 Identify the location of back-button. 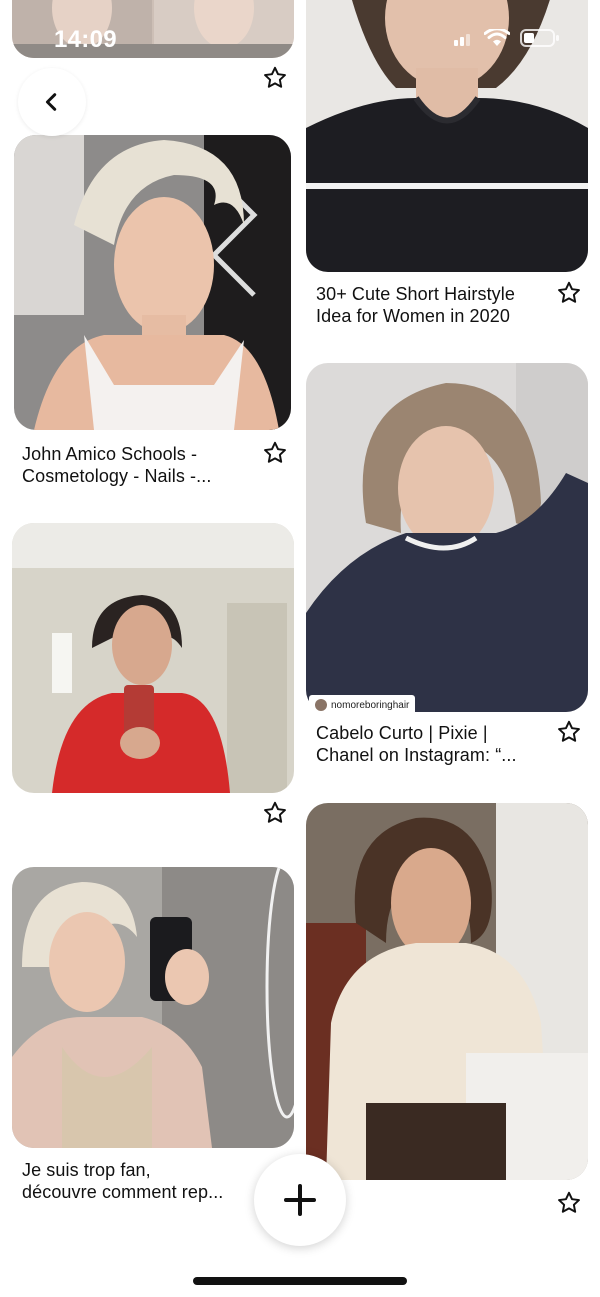
(52, 102).